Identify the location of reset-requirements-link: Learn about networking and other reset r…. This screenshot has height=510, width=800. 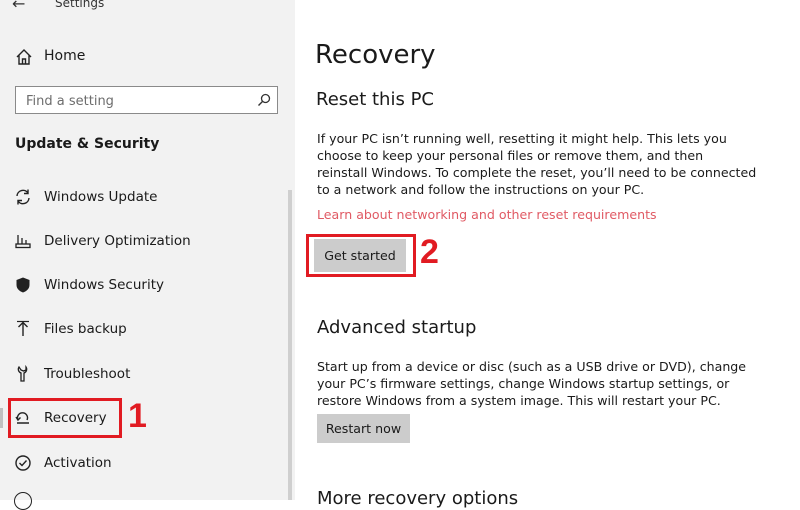
(487, 214).